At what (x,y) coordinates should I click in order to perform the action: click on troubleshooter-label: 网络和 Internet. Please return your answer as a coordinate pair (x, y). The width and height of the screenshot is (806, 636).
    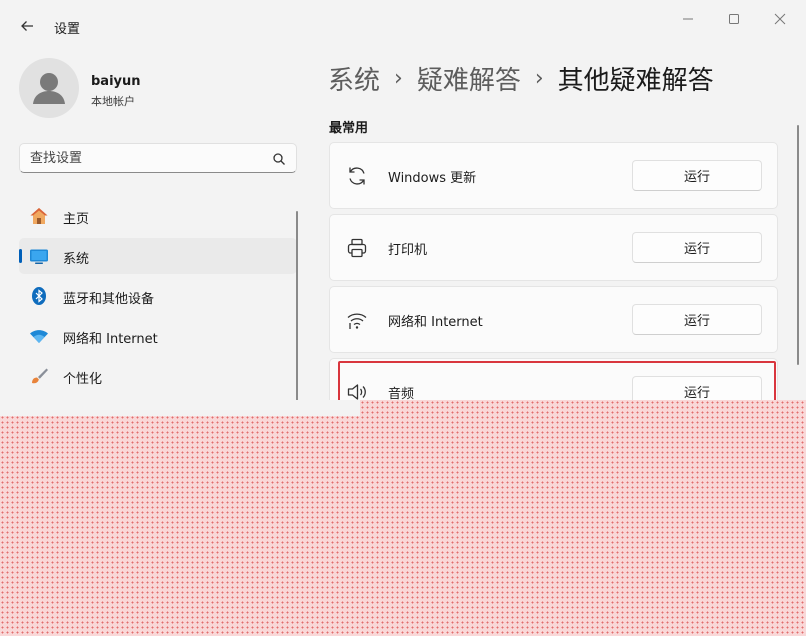
    Looking at the image, I should click on (435, 322).